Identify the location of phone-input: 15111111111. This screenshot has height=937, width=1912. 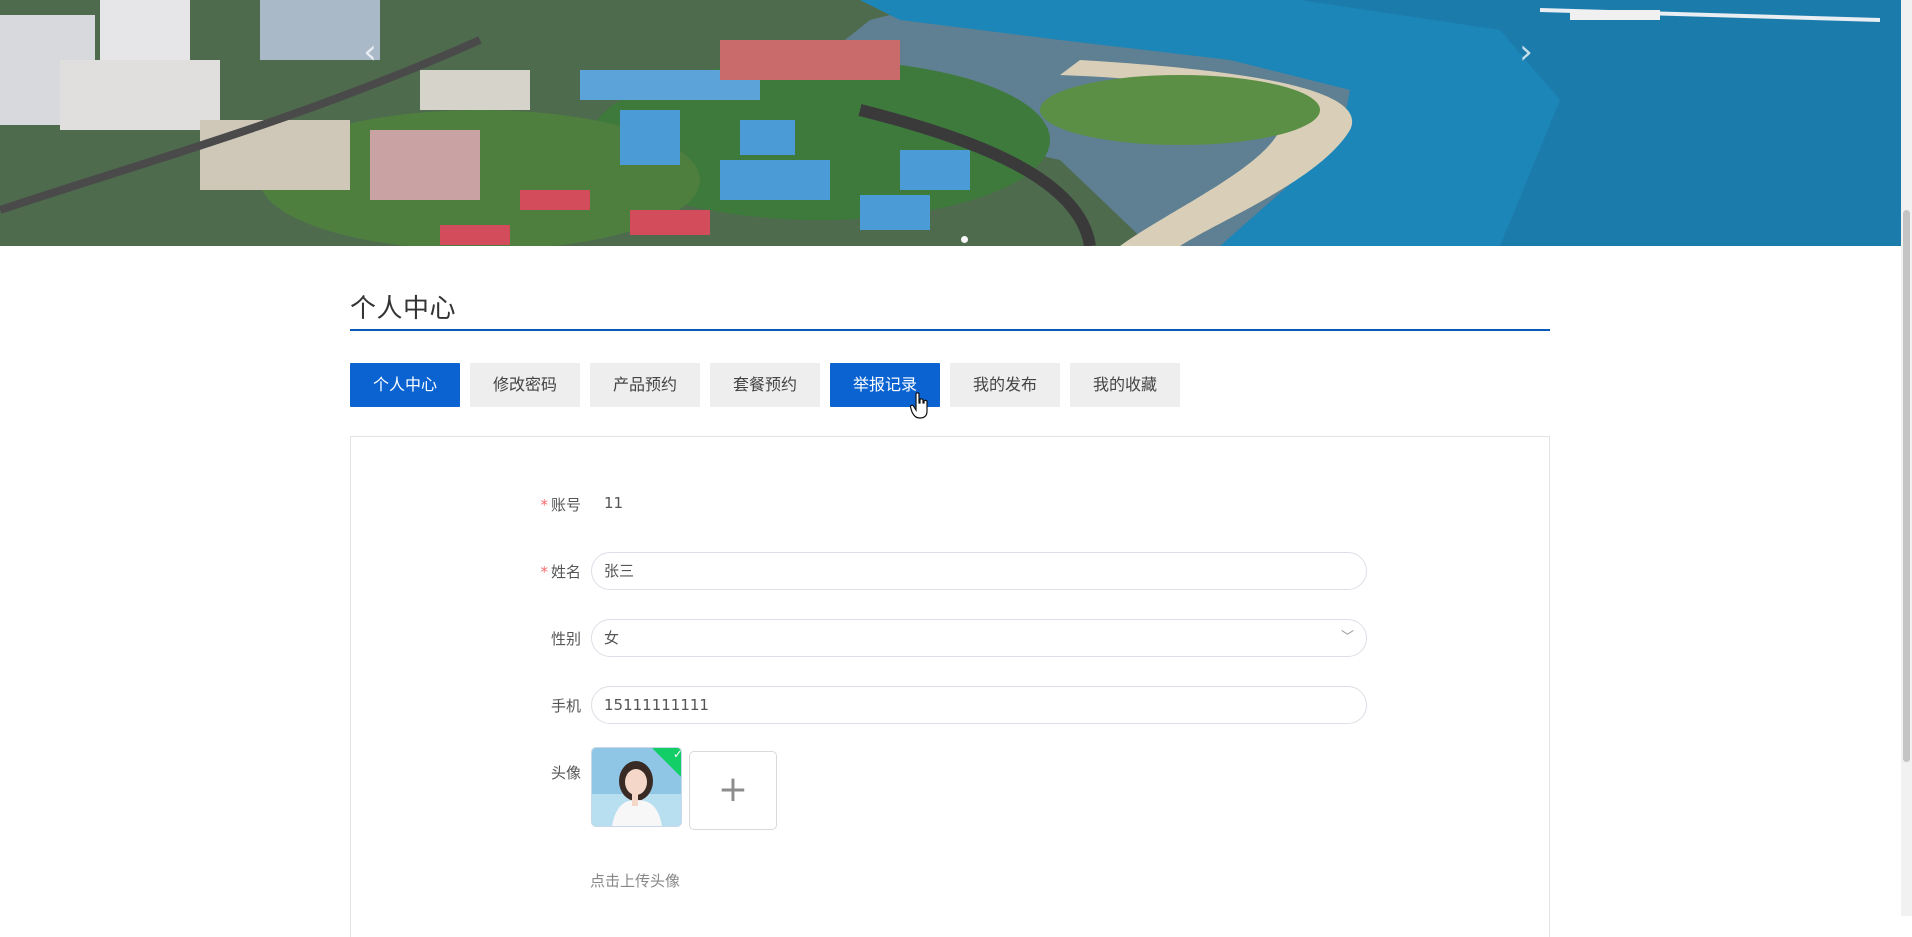
(979, 705).